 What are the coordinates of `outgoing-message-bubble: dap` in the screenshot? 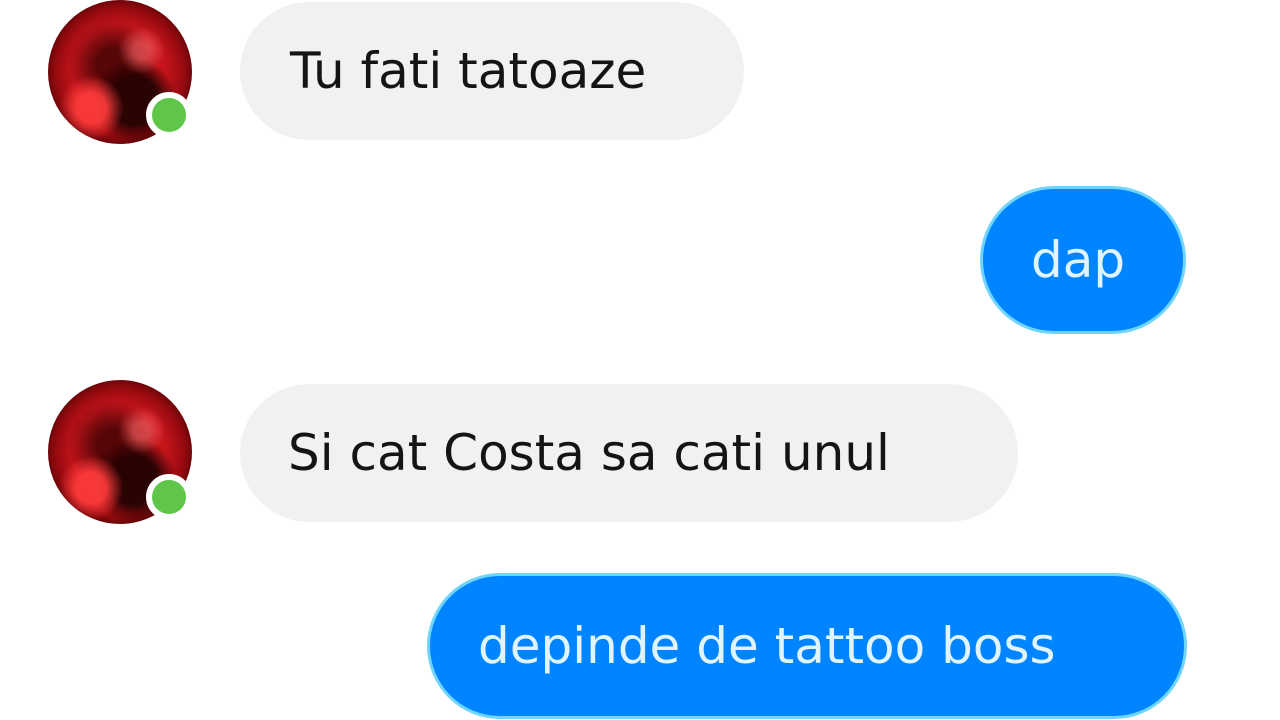 It's located at (1083, 260).